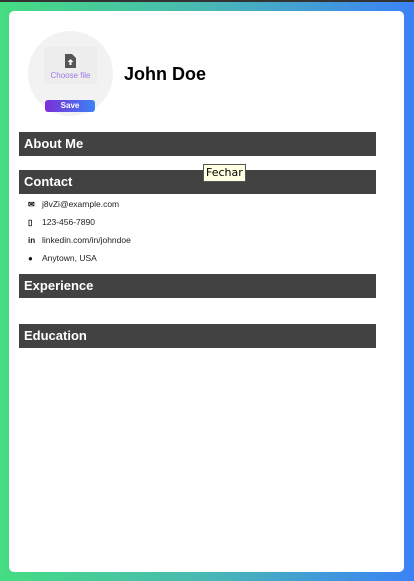 This screenshot has height=581, width=414. Describe the element at coordinates (197, 182) in the screenshot. I see `section-contact: Contact` at that location.